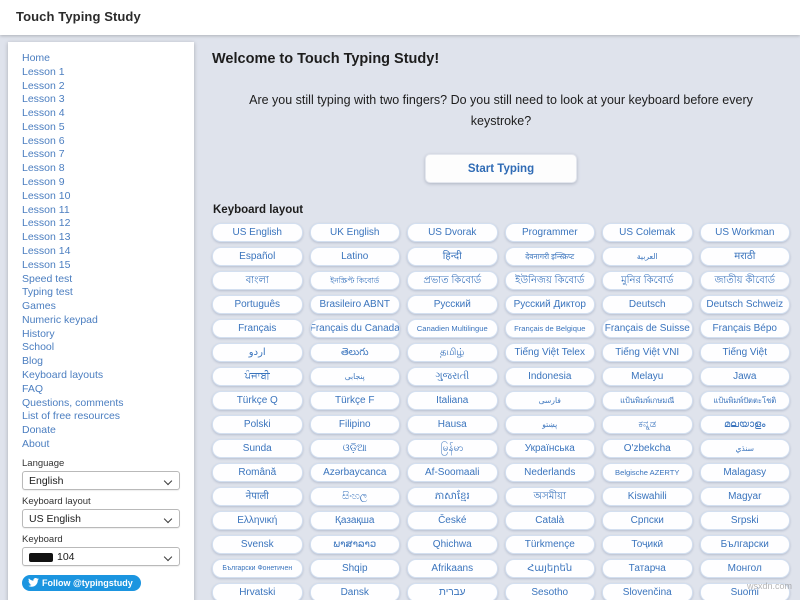 This screenshot has height=600, width=800. Describe the element at coordinates (32, 389) in the screenshot. I see `sidebar-item-faq: FAQ` at that location.